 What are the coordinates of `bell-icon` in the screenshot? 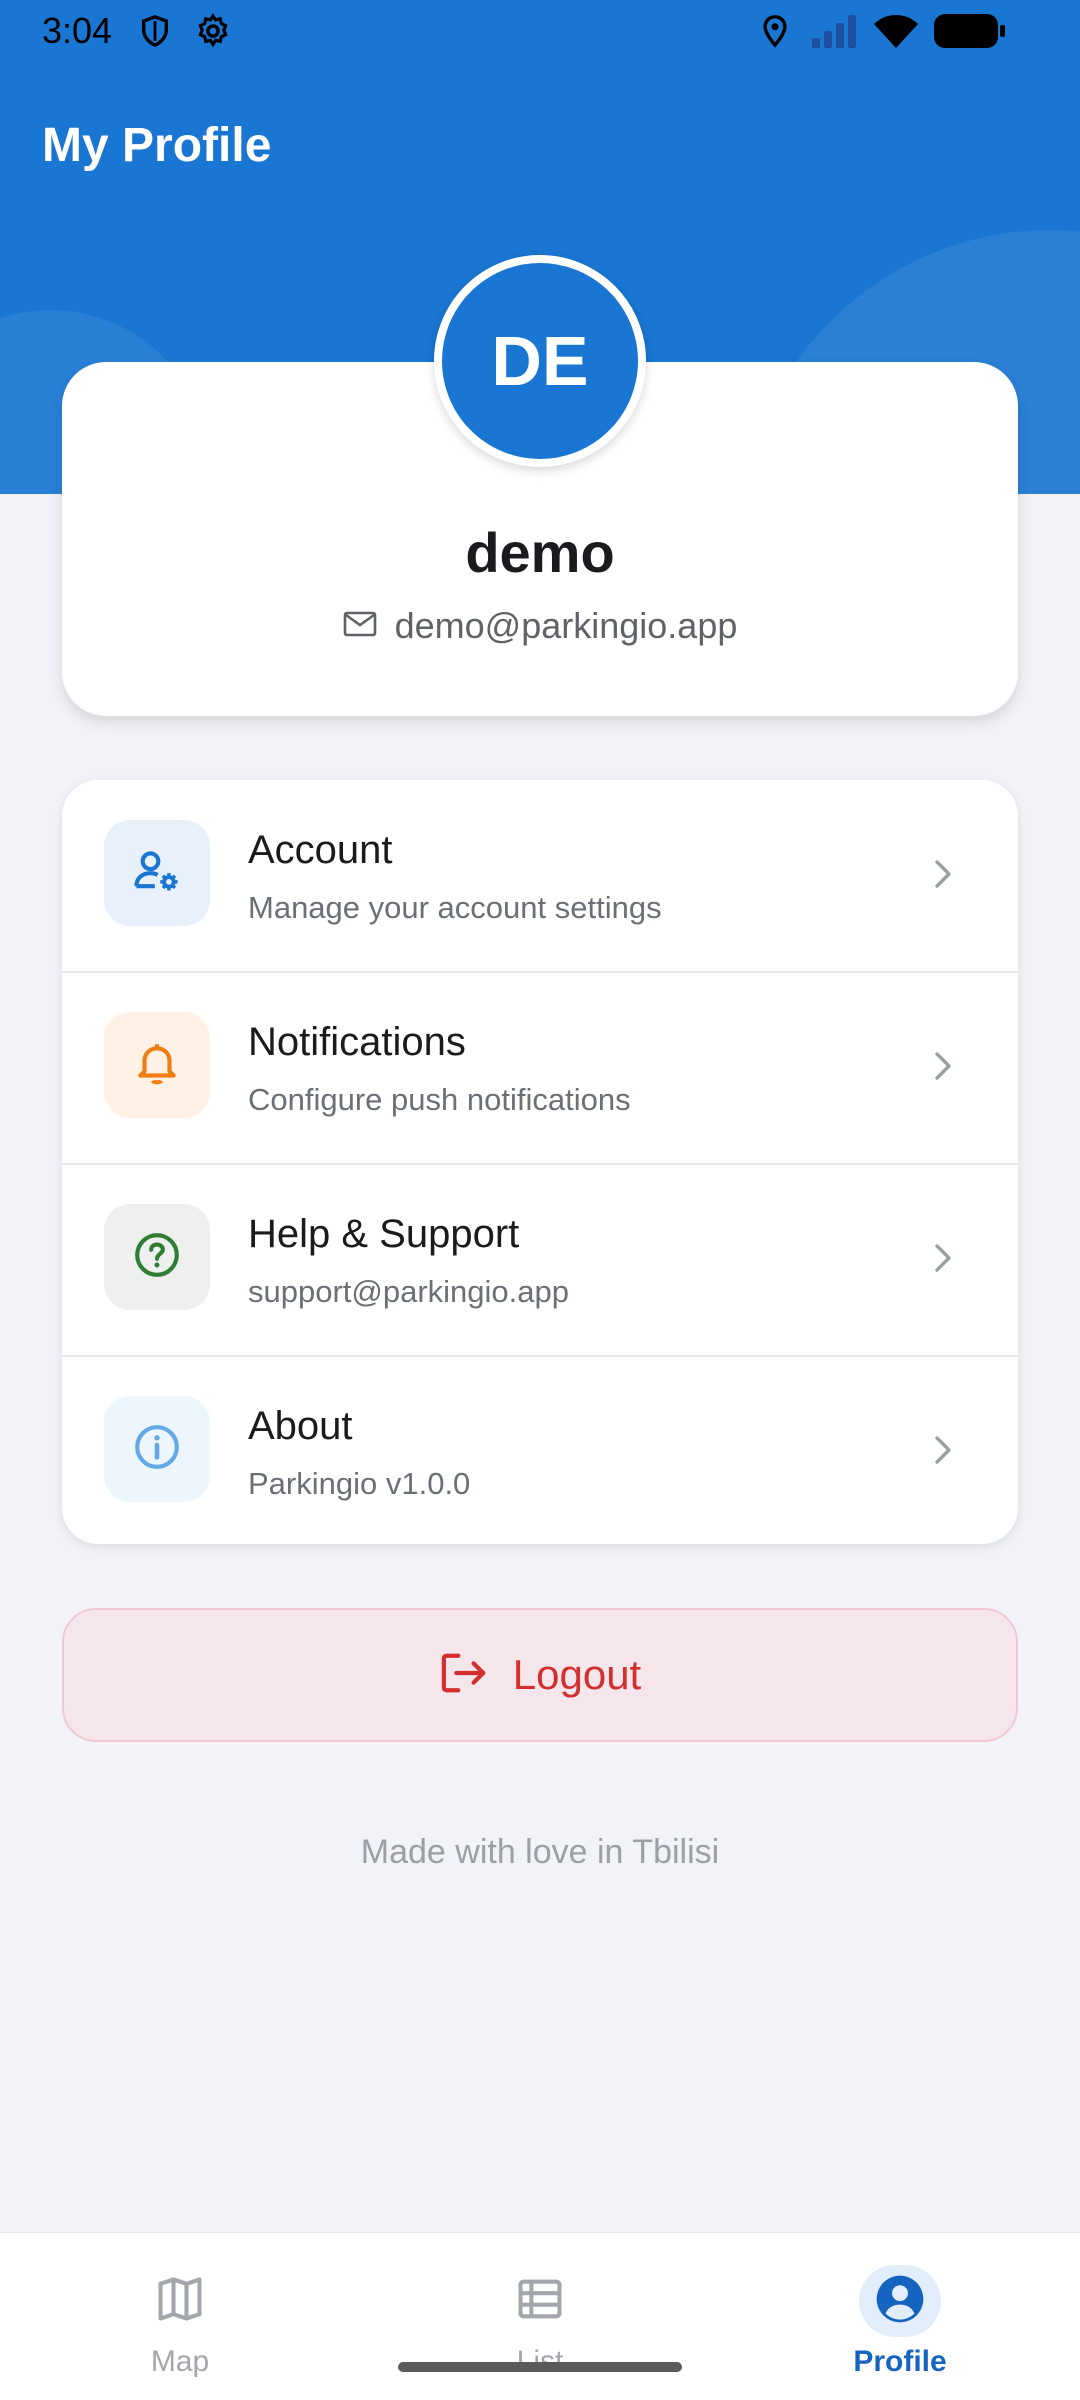 It's located at (157, 1065).